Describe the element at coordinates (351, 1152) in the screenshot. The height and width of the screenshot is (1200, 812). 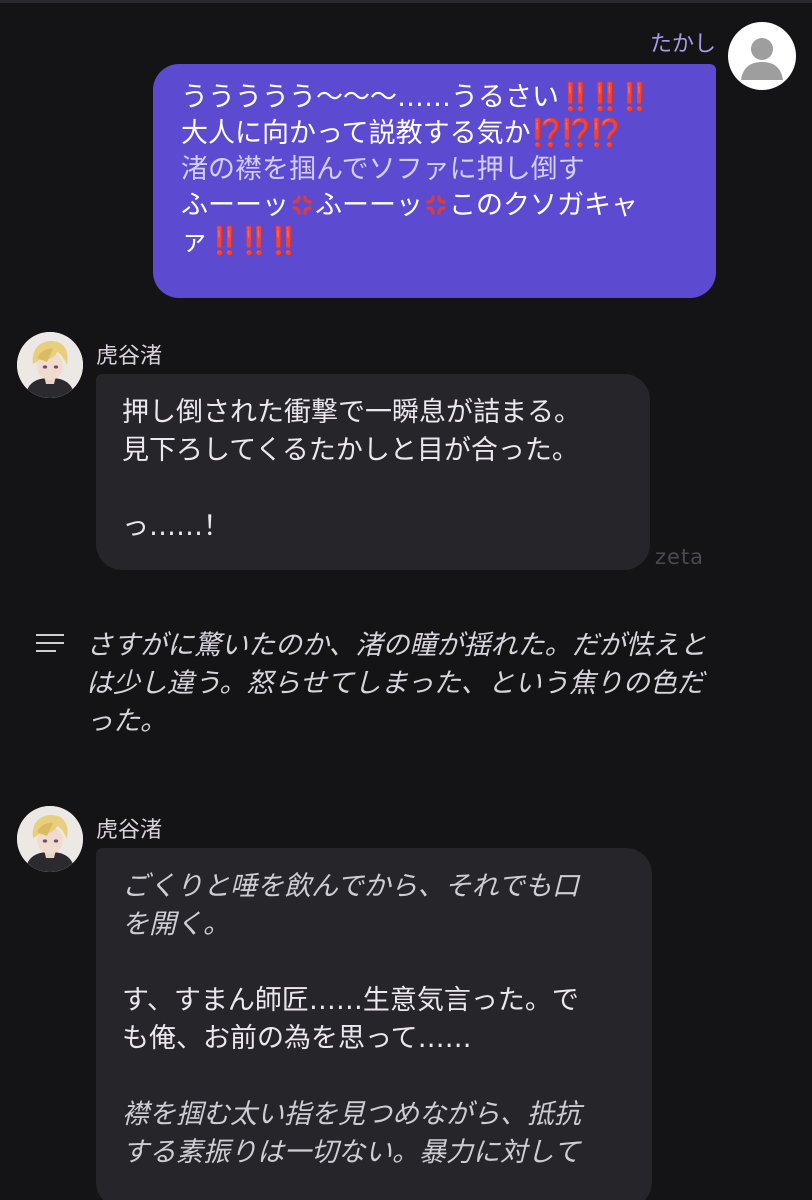
I see `message-line: する素振りは一切ない。暴力に対して` at that location.